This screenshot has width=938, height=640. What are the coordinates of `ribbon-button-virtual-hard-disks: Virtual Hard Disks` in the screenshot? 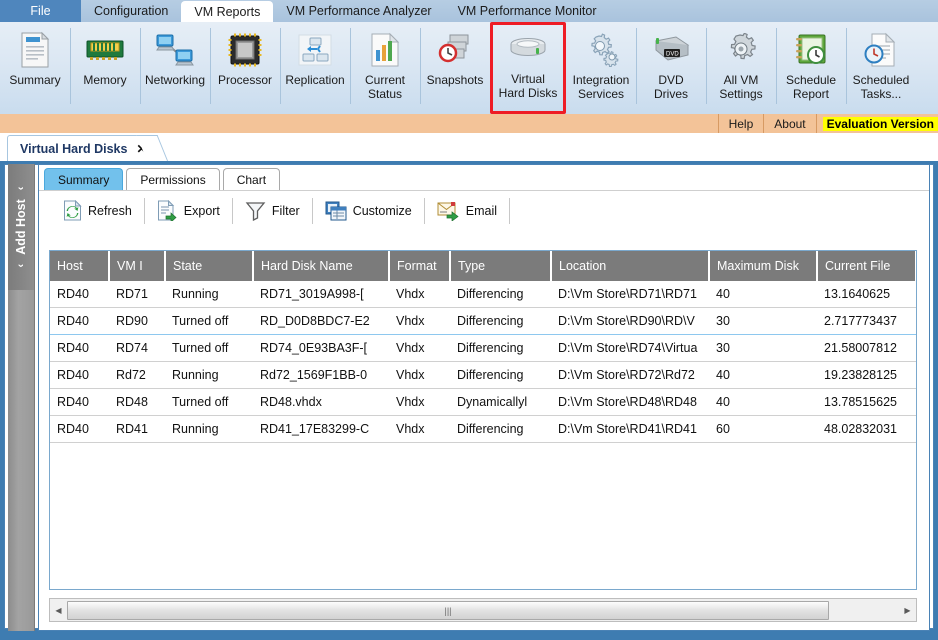 It's located at (528, 68).